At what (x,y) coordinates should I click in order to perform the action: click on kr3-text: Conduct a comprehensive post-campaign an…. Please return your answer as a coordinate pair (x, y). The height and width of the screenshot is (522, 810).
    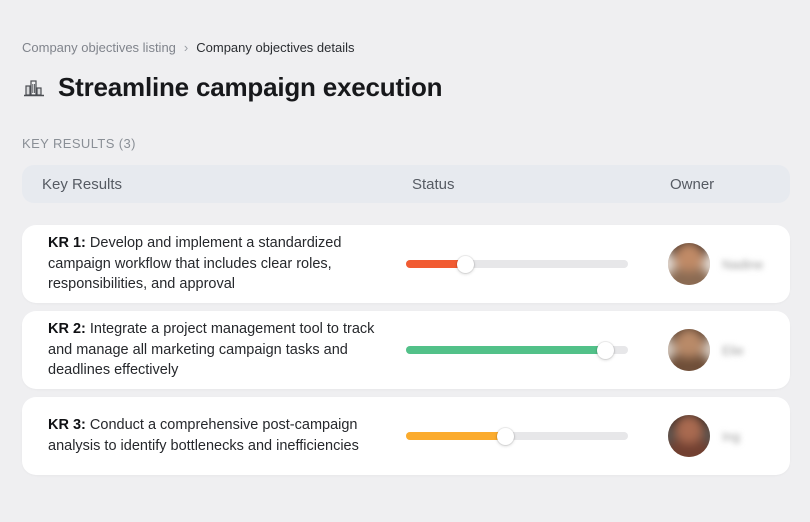
    Looking at the image, I should click on (203, 435).